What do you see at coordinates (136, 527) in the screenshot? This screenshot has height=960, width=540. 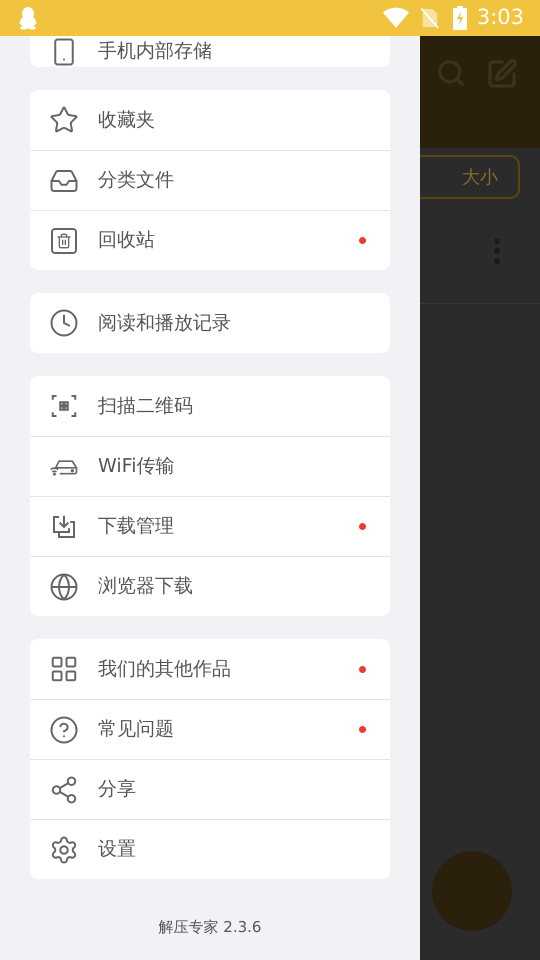 I see `menu-label: 下载管理` at bounding box center [136, 527].